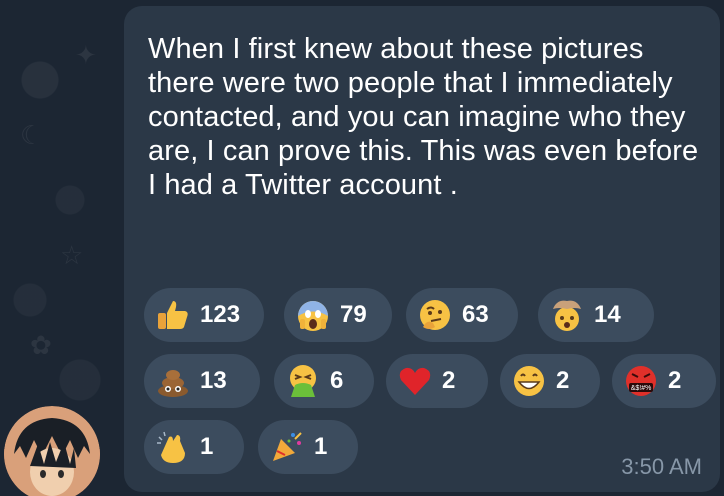 The image size is (724, 496). What do you see at coordinates (338, 315) in the screenshot?
I see `reaction-screaming-face: 79` at bounding box center [338, 315].